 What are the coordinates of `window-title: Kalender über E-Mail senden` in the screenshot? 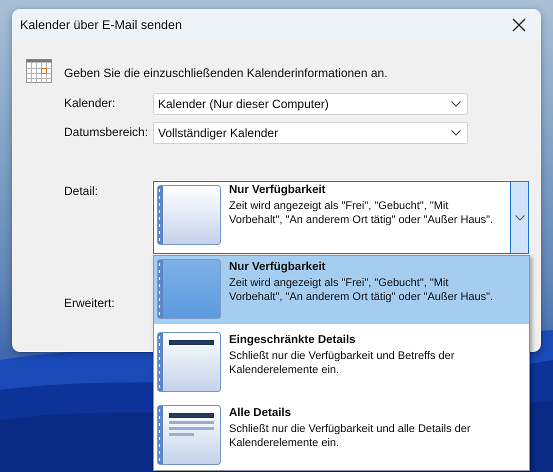 It's located at (101, 25).